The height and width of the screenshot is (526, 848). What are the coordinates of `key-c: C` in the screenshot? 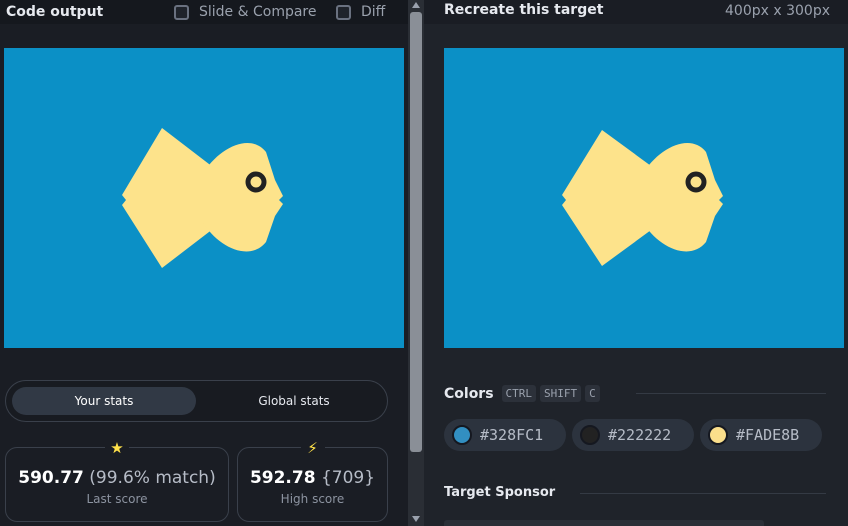 It's located at (592, 393).